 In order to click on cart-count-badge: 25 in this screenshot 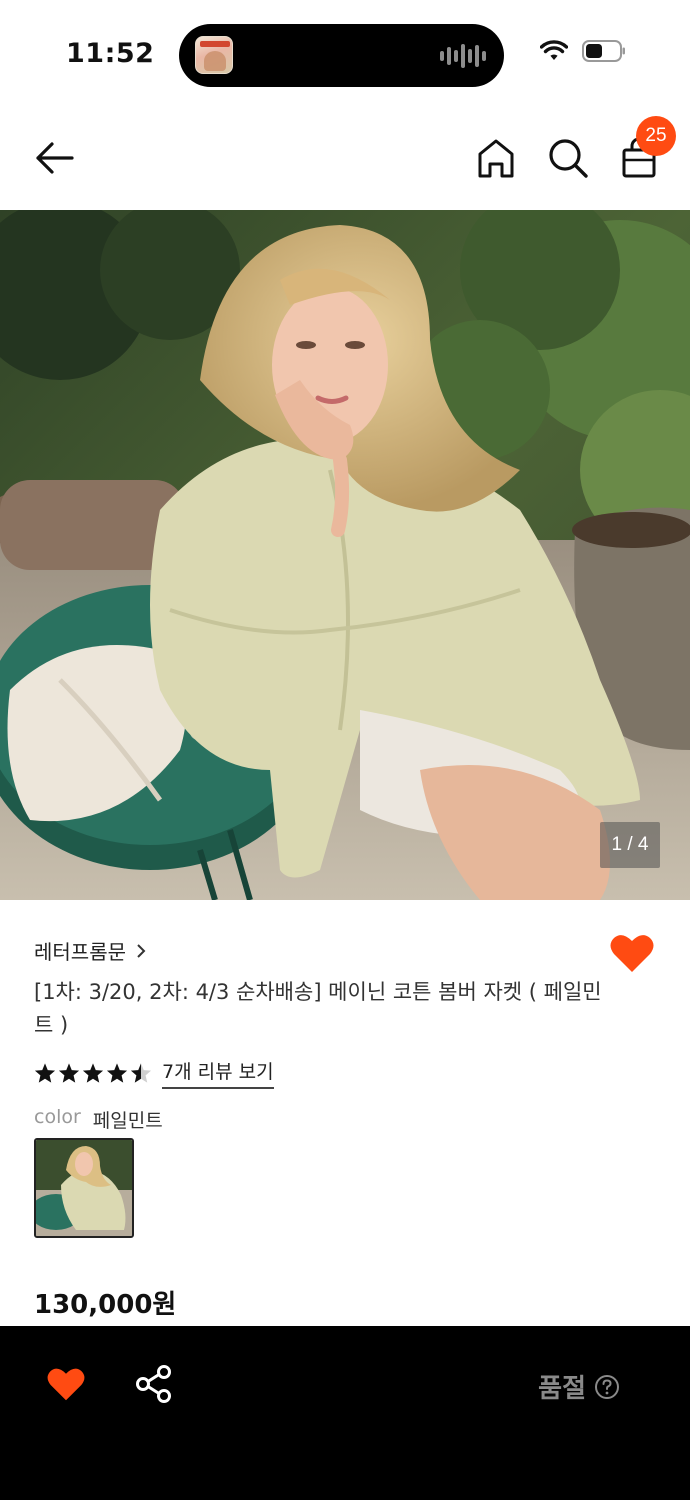, I will do `click(656, 136)`.